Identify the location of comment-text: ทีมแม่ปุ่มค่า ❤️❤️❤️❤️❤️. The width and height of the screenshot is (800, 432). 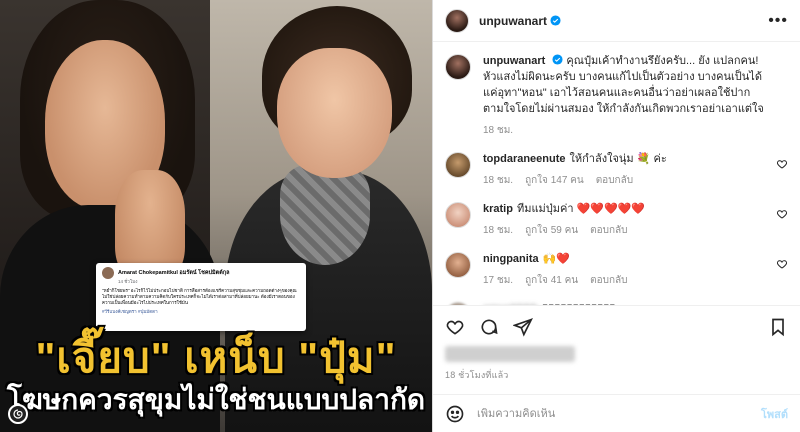
(581, 208).